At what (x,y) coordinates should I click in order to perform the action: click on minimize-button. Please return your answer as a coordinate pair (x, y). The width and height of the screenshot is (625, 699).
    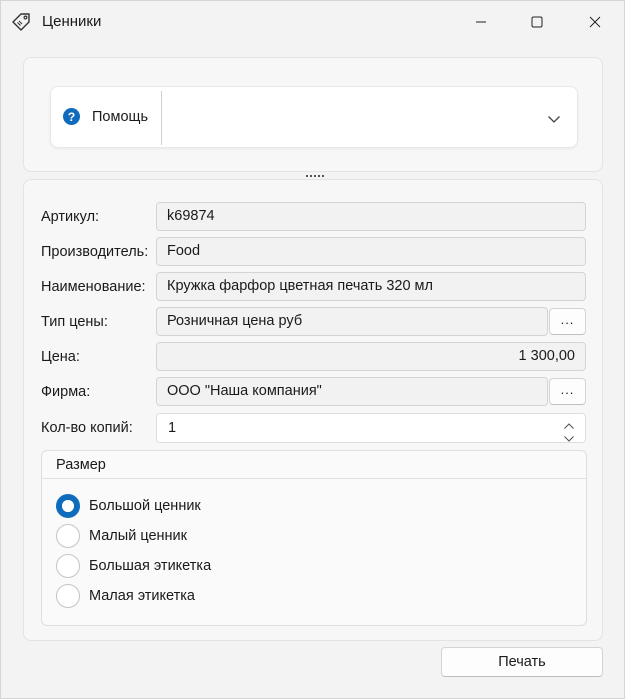
    Looking at the image, I should click on (481, 22).